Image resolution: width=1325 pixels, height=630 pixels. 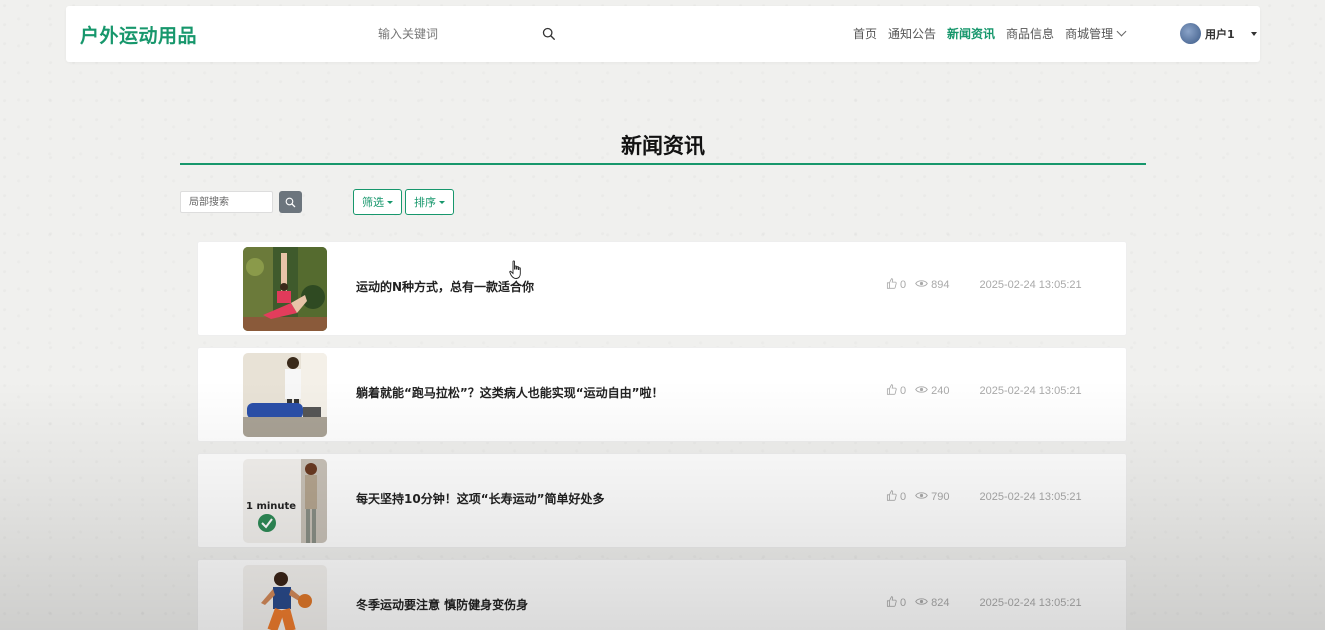 I want to click on view-count: 240, so click(x=940, y=391).